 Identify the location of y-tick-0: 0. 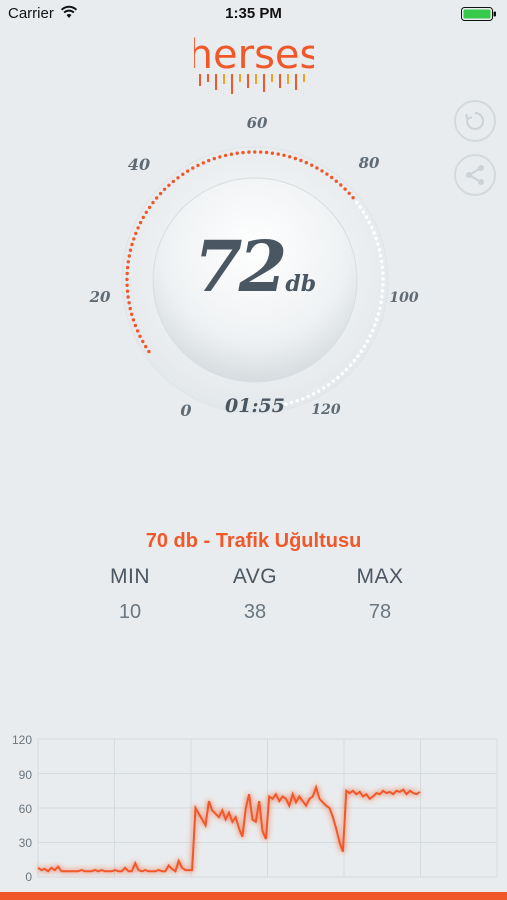
(28, 877).